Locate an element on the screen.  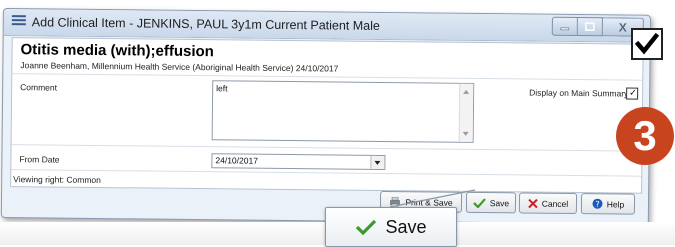
callout-save-label: Save is located at coordinates (406, 226).